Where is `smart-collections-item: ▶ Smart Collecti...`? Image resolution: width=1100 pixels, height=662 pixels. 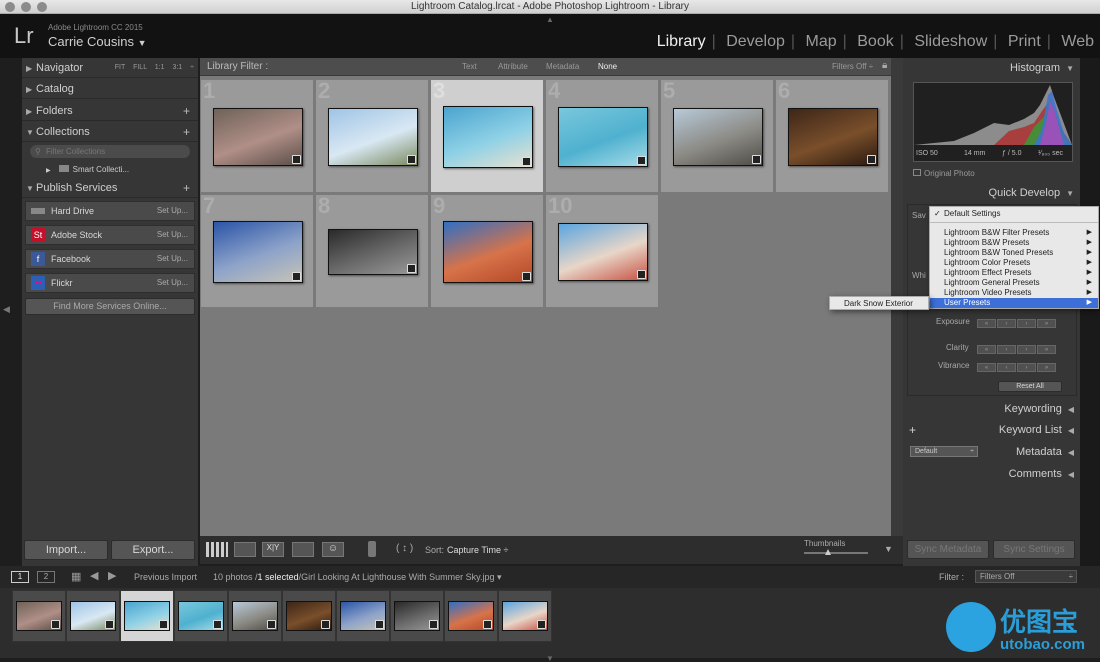
smart-collections-item: ▶ Smart Collecti... is located at coordinates (87, 169).